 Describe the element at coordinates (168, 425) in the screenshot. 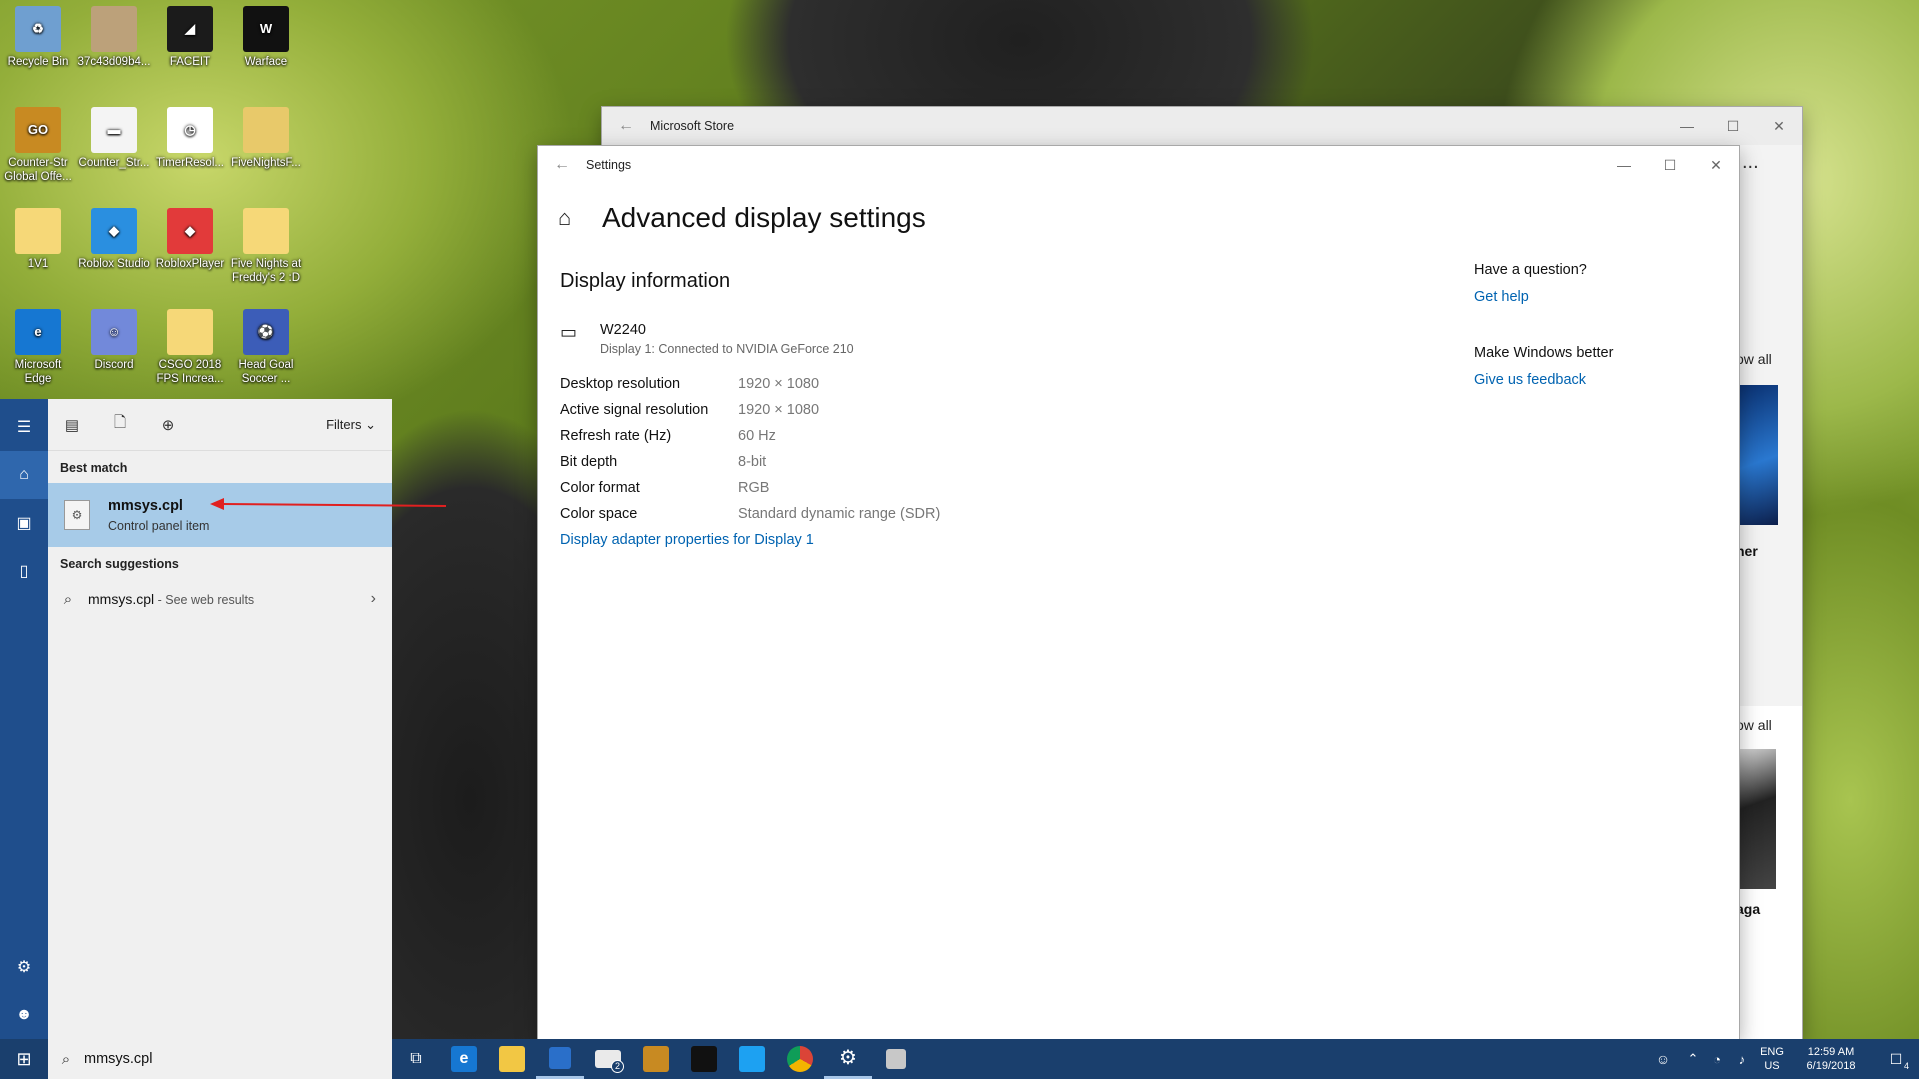

I see `web-filter-icon: ⊕` at that location.